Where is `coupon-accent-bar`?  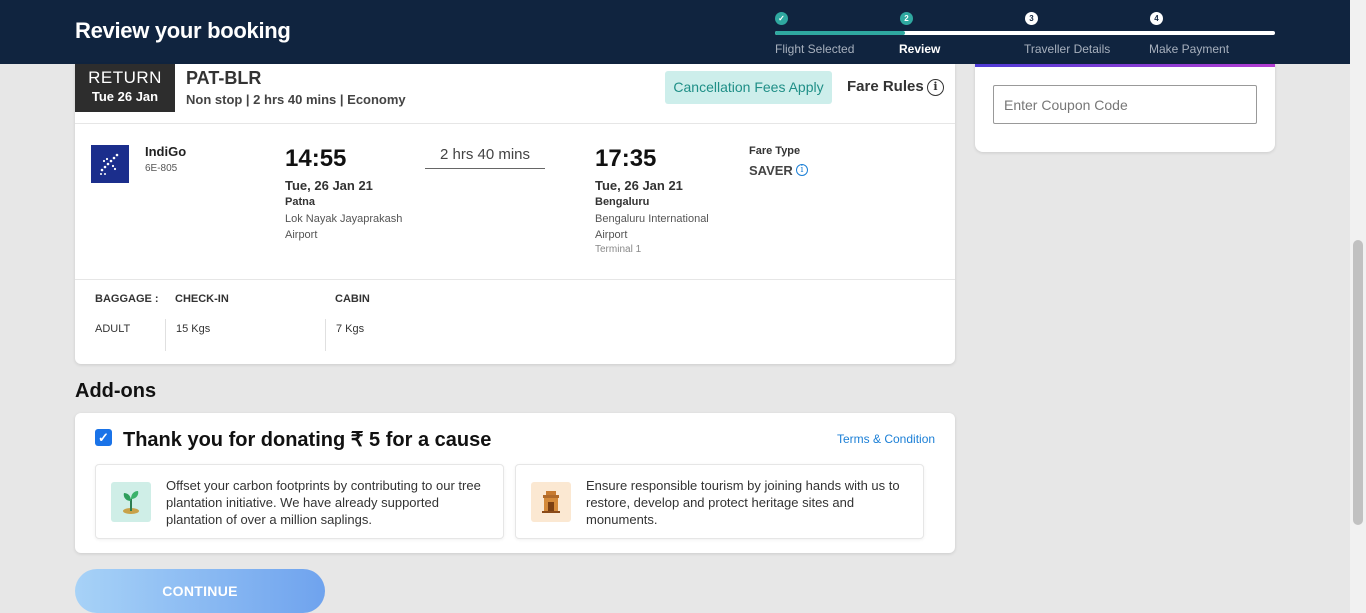
coupon-accent-bar is located at coordinates (1125, 65).